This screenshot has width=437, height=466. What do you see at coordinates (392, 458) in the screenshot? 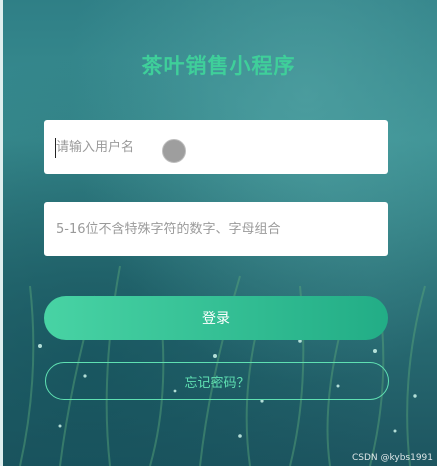
I see `watermark: CSDN @kybs1991` at bounding box center [392, 458].